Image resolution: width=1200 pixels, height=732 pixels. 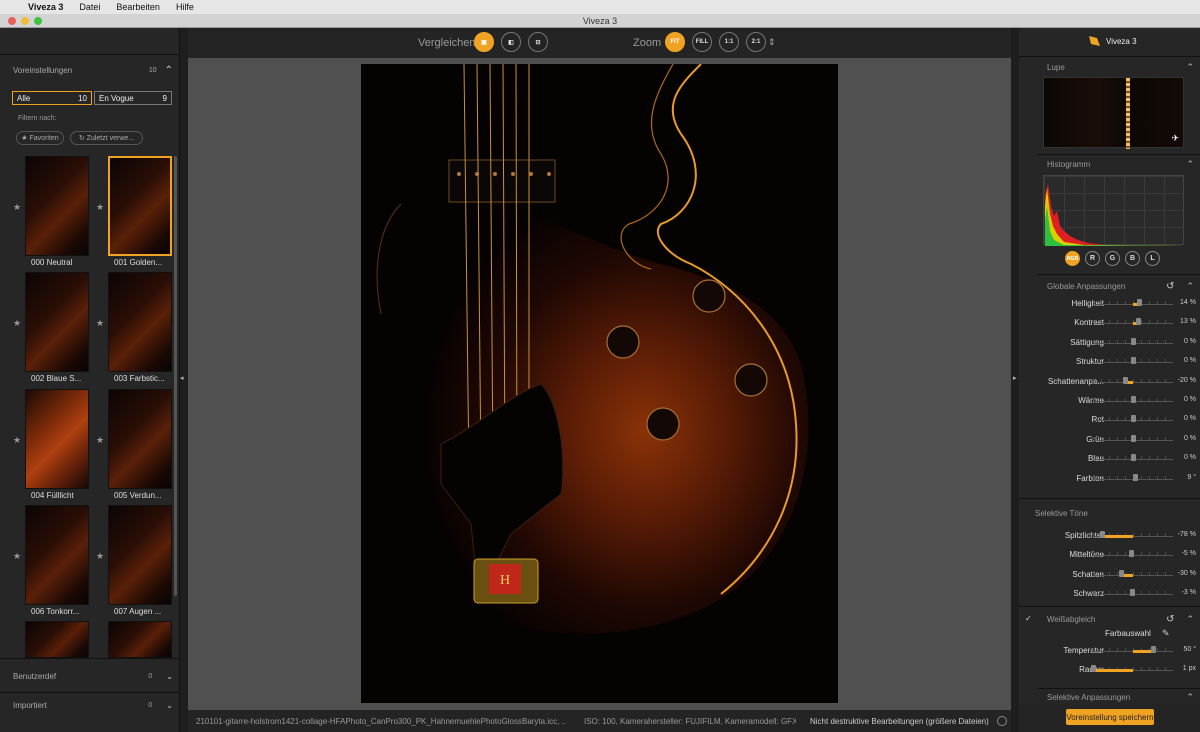 What do you see at coordinates (150, 705) in the screenshot?
I see `imported-count: 0` at bounding box center [150, 705].